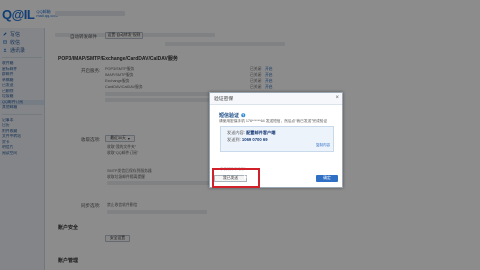 The height and width of the screenshot is (270, 480). I want to click on sms-content-value: 配置邮件客户端, so click(261, 132).